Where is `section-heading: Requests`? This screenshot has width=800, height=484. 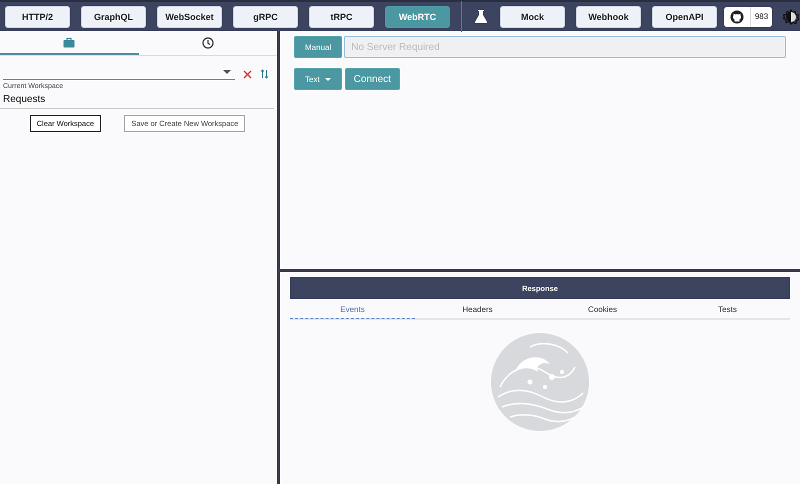 section-heading: Requests is located at coordinates (137, 99).